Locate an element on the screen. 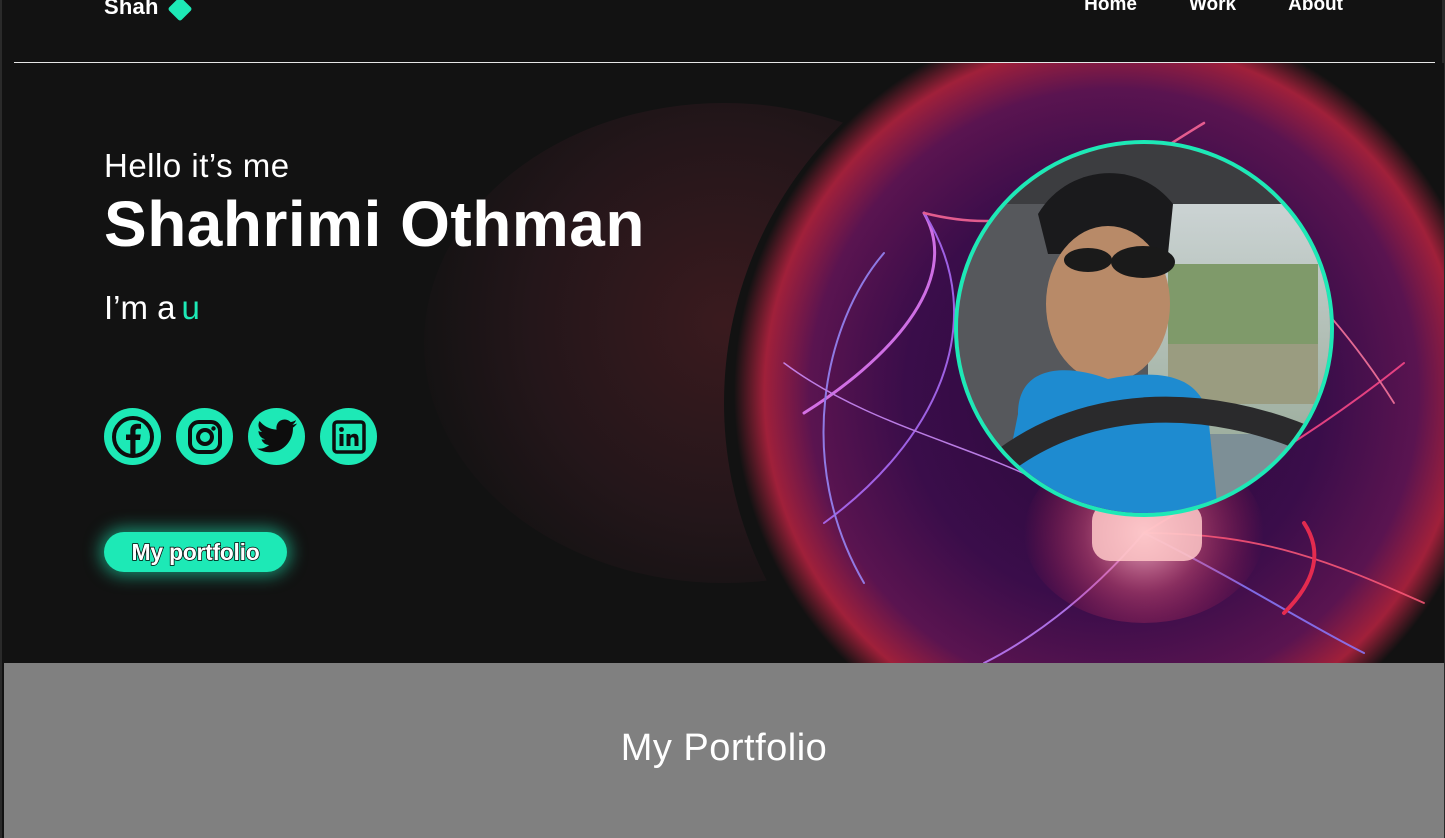  role-prefix: I’m a is located at coordinates (140, 307).